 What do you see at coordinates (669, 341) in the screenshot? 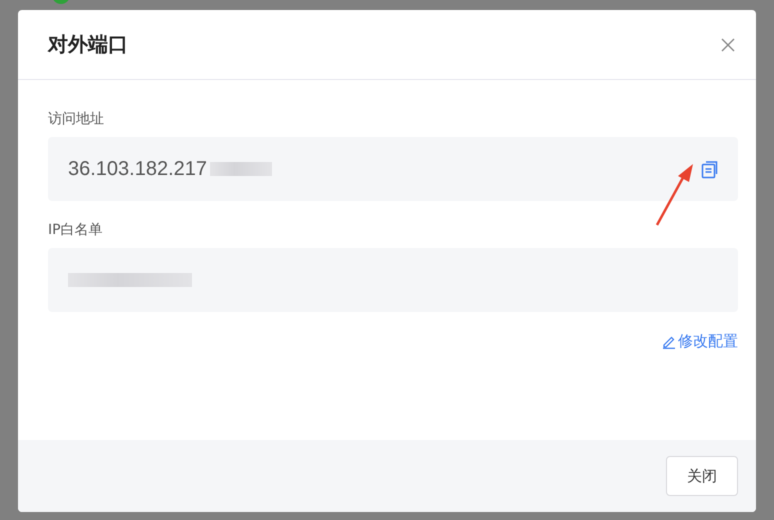
I see `pencil-icon` at bounding box center [669, 341].